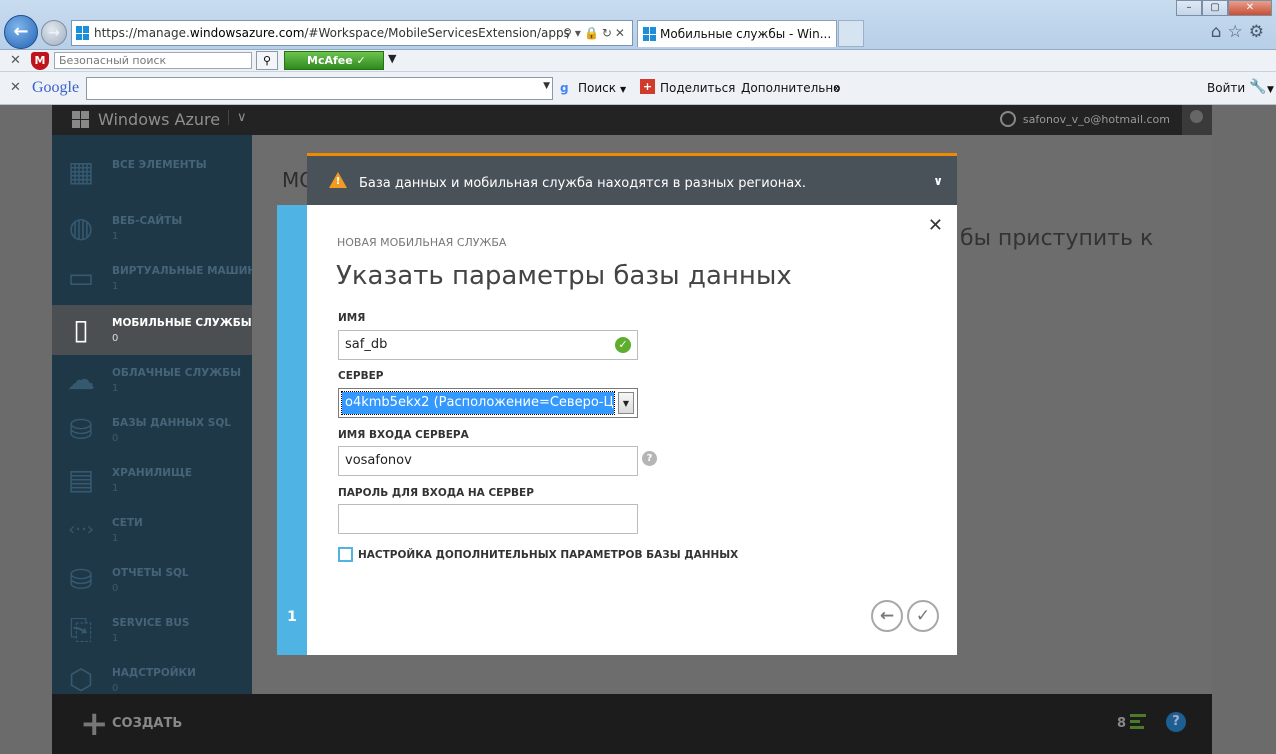  I want to click on user-email: safonov_v_o@hotmail.com, so click(1096, 119).